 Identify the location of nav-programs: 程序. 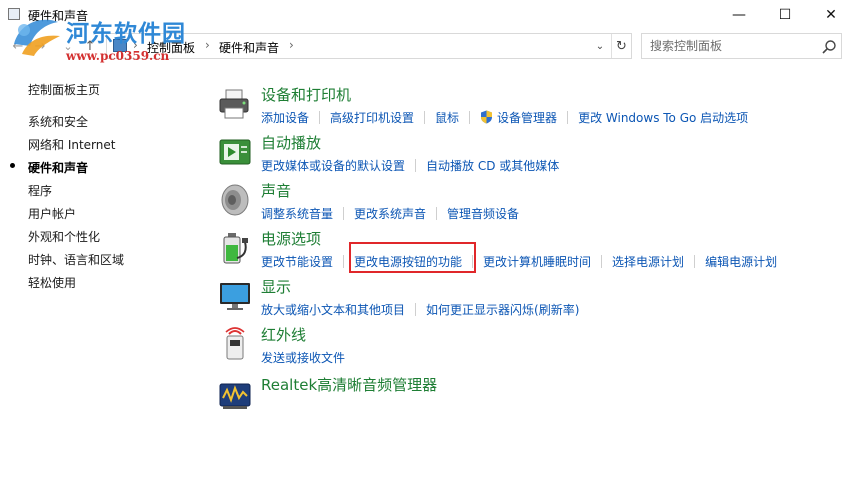
(40, 190).